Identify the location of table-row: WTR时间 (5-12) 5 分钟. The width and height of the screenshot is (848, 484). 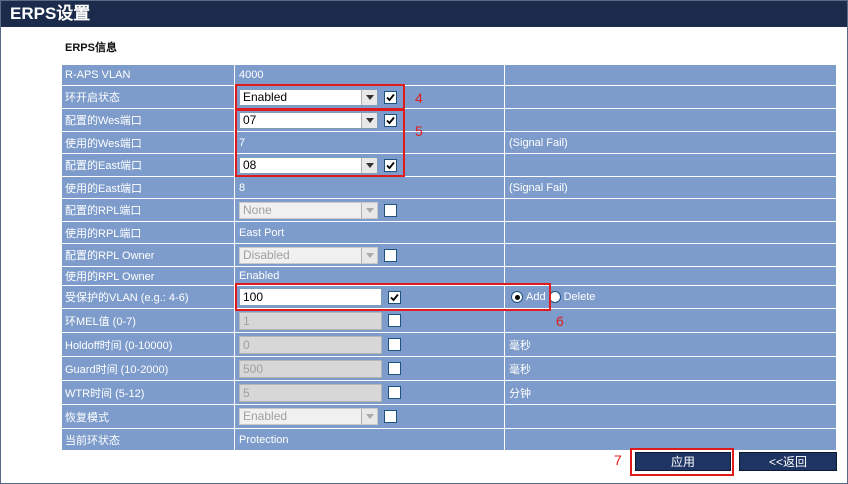
(449, 392).